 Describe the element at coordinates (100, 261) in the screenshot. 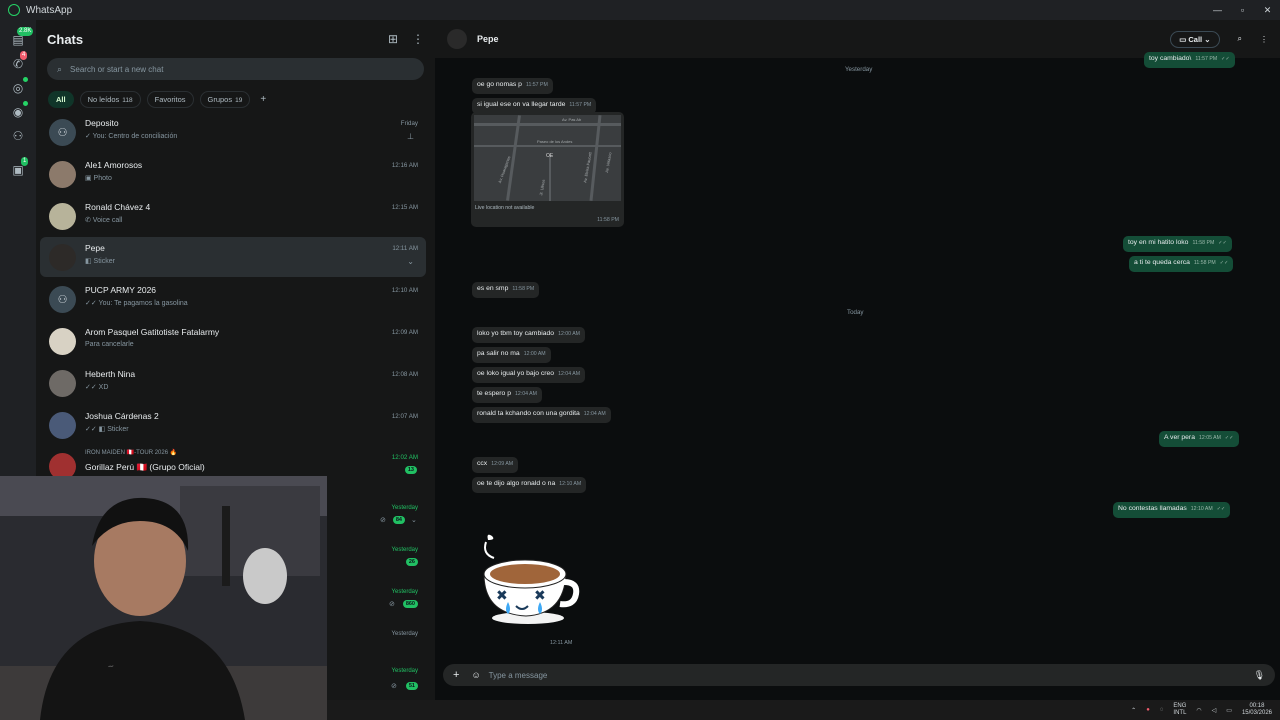

I see `chat-preview: ◧ Sticker` at that location.